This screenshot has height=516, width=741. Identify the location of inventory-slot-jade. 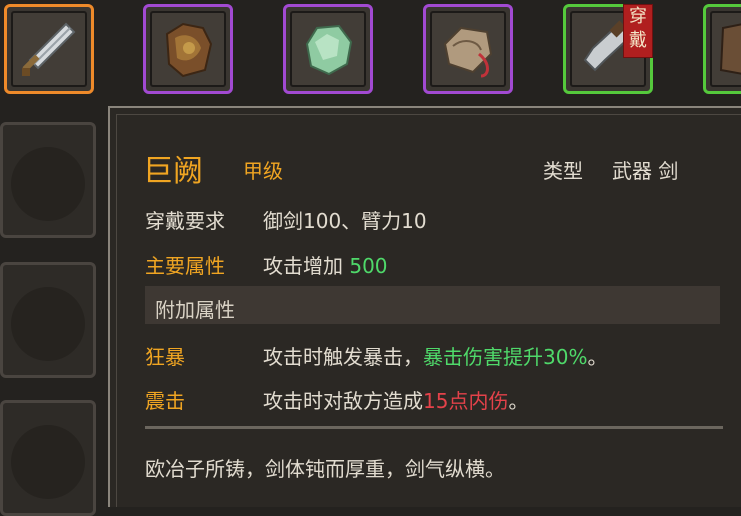
(328, 49).